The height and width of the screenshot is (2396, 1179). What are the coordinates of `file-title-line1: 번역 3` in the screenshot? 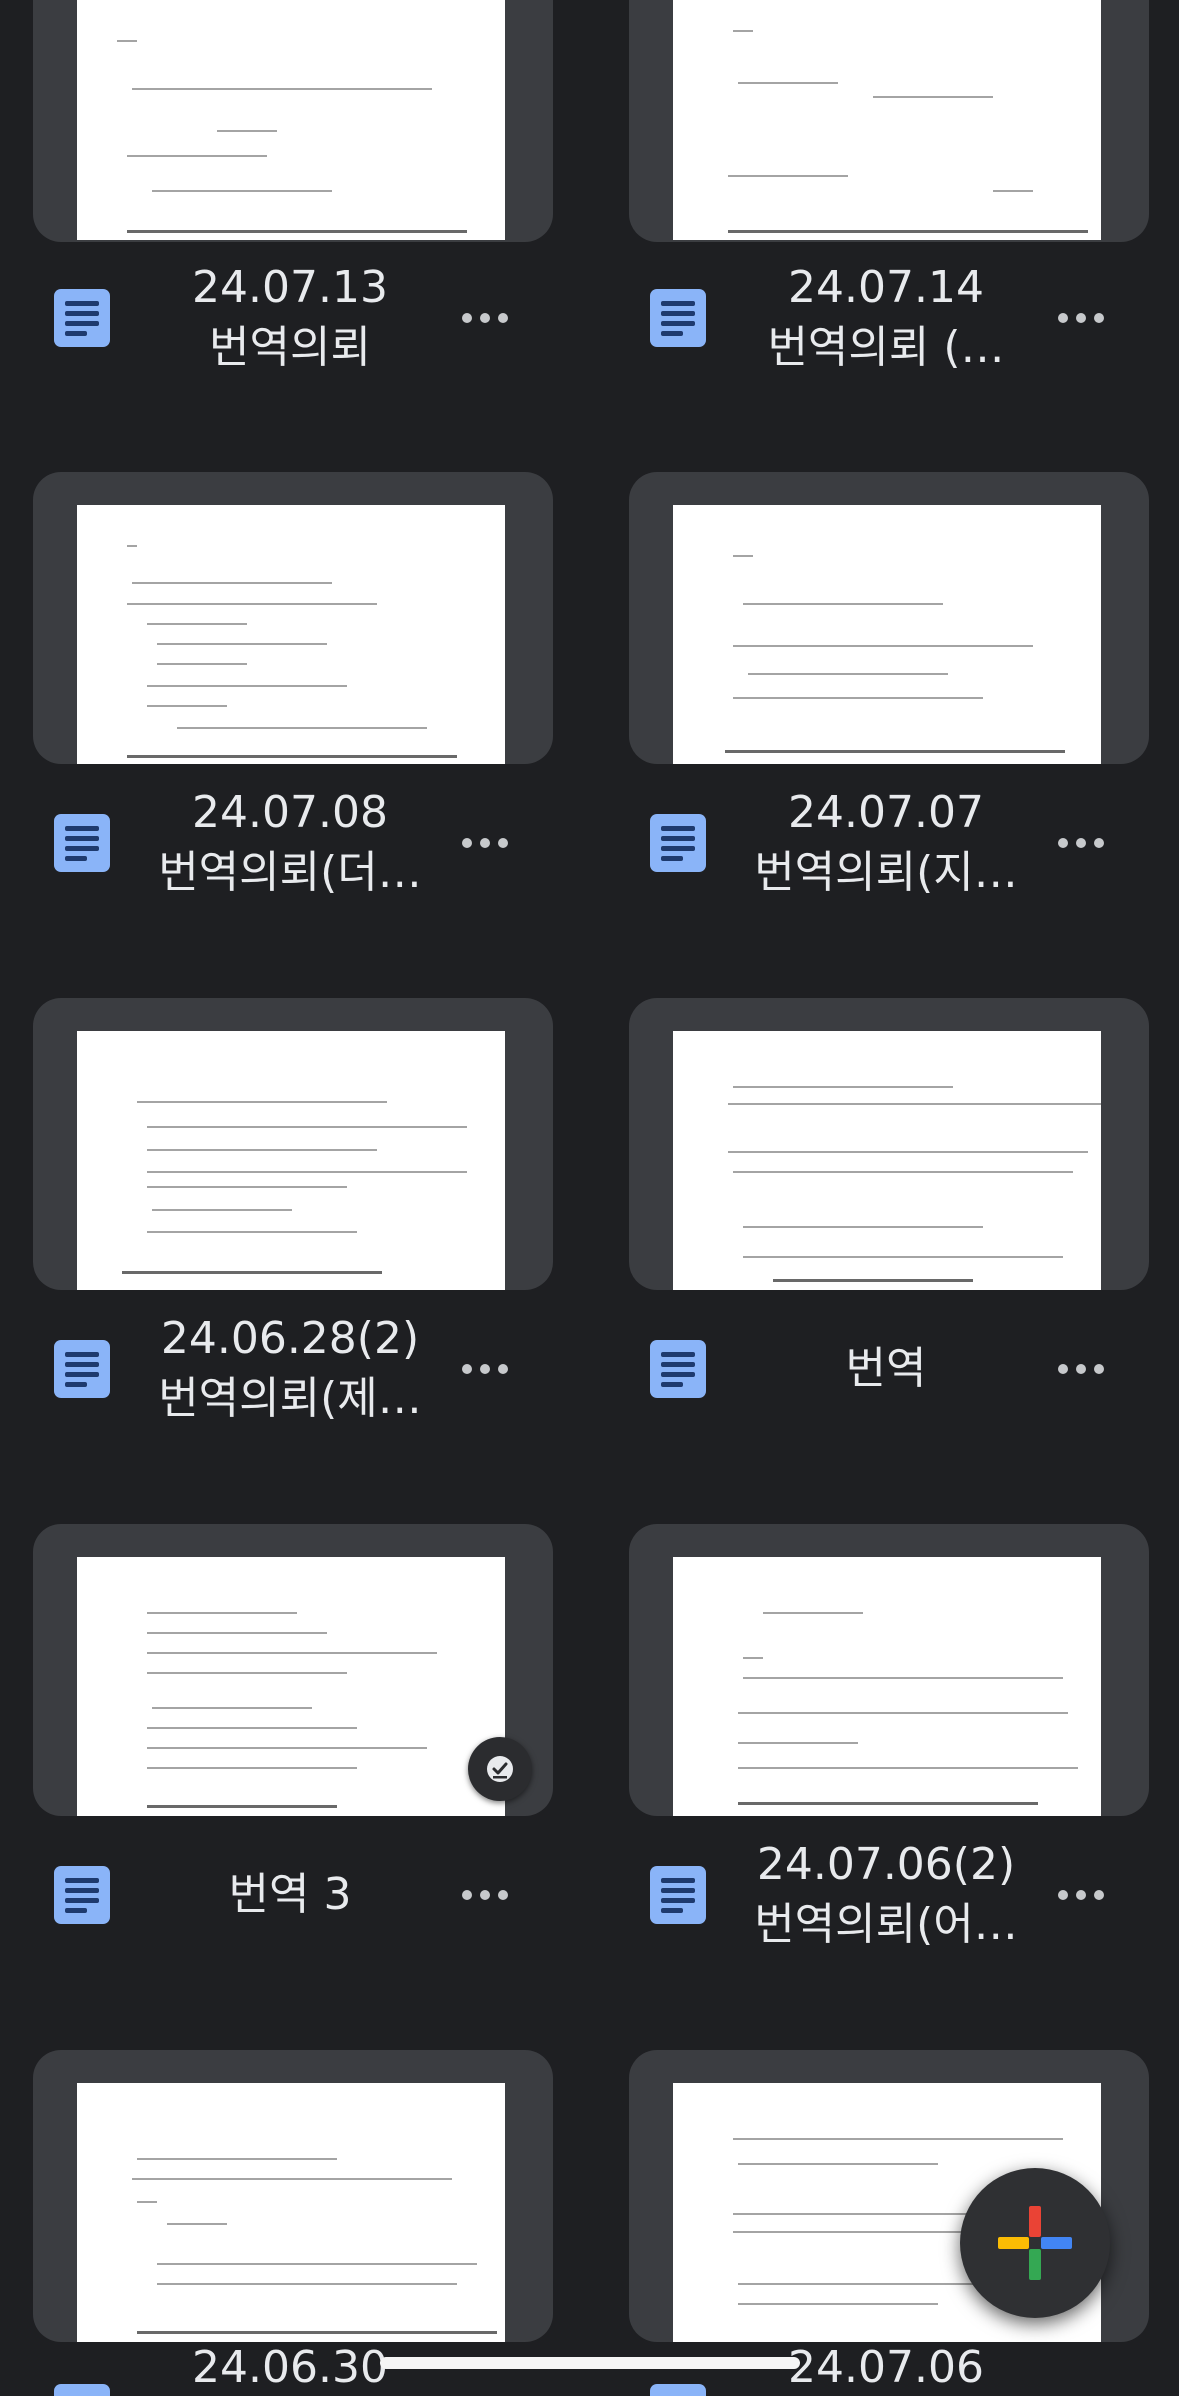 It's located at (290, 1894).